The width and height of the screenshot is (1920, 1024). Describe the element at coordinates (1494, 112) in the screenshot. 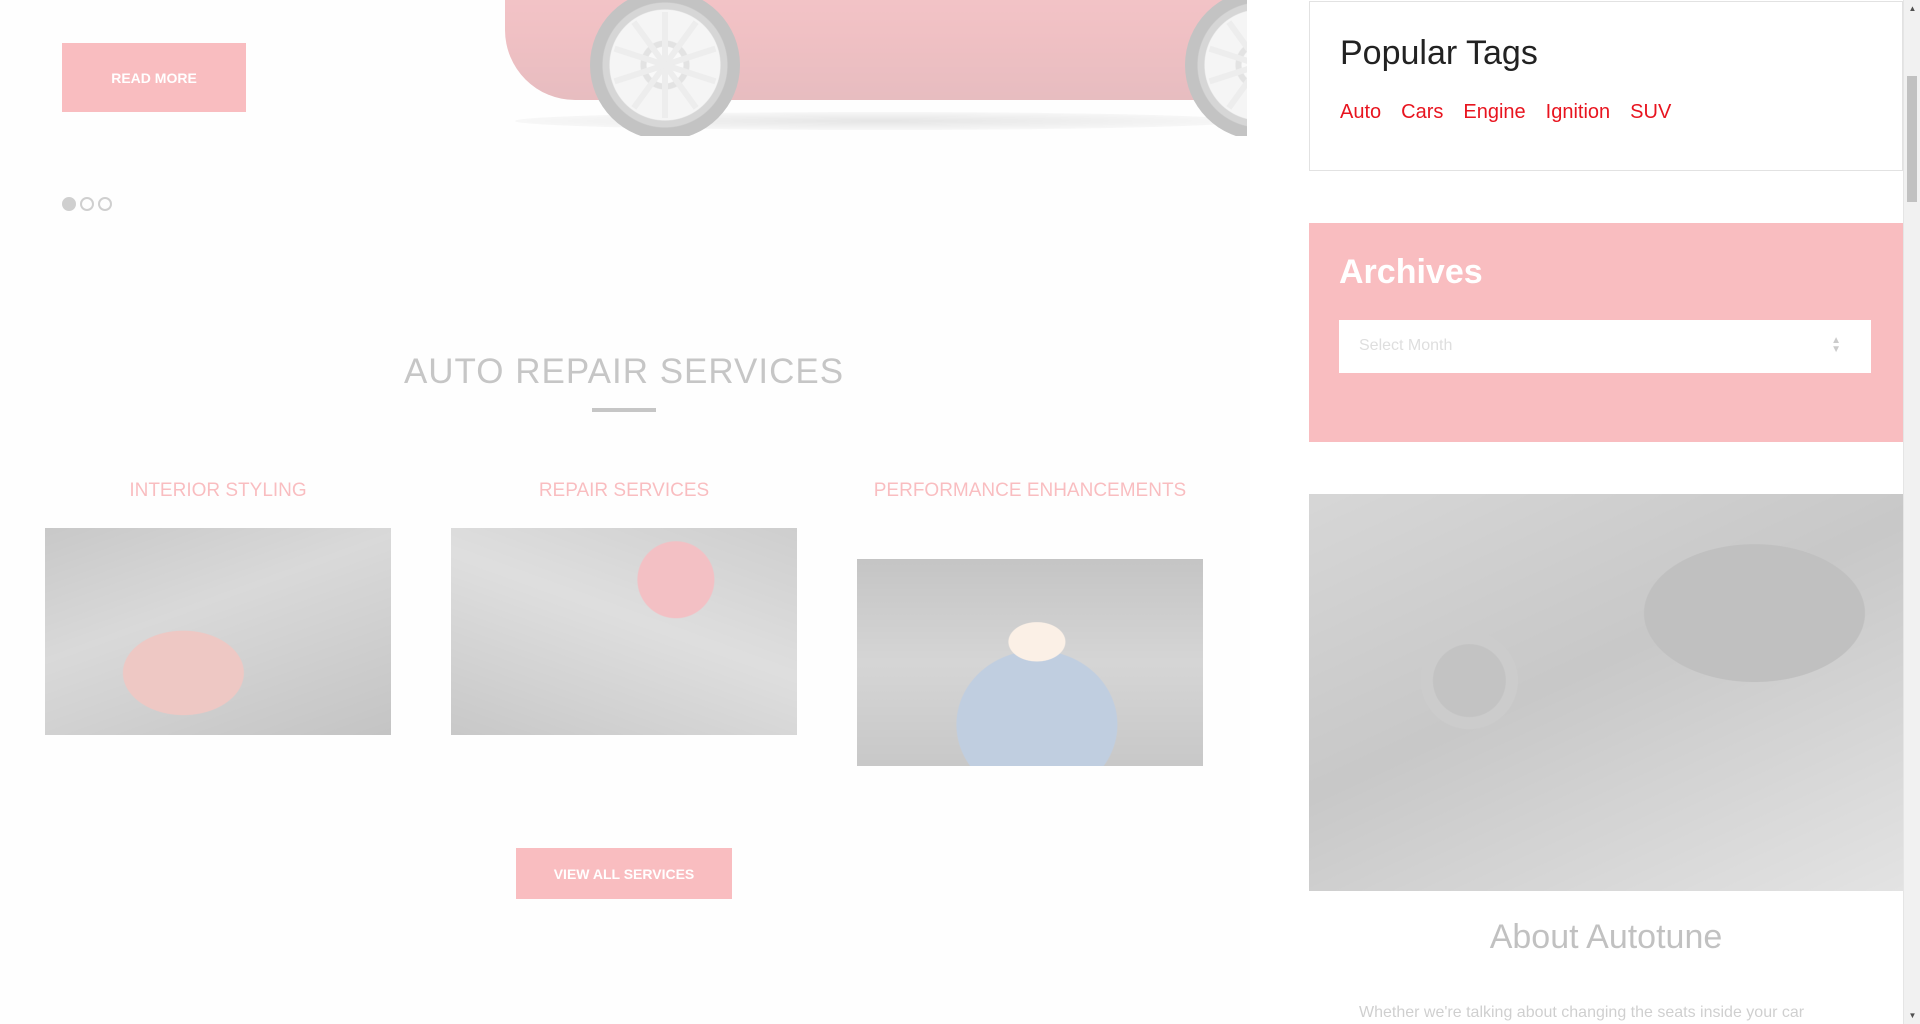

I see `tag-engine: Engine` at that location.